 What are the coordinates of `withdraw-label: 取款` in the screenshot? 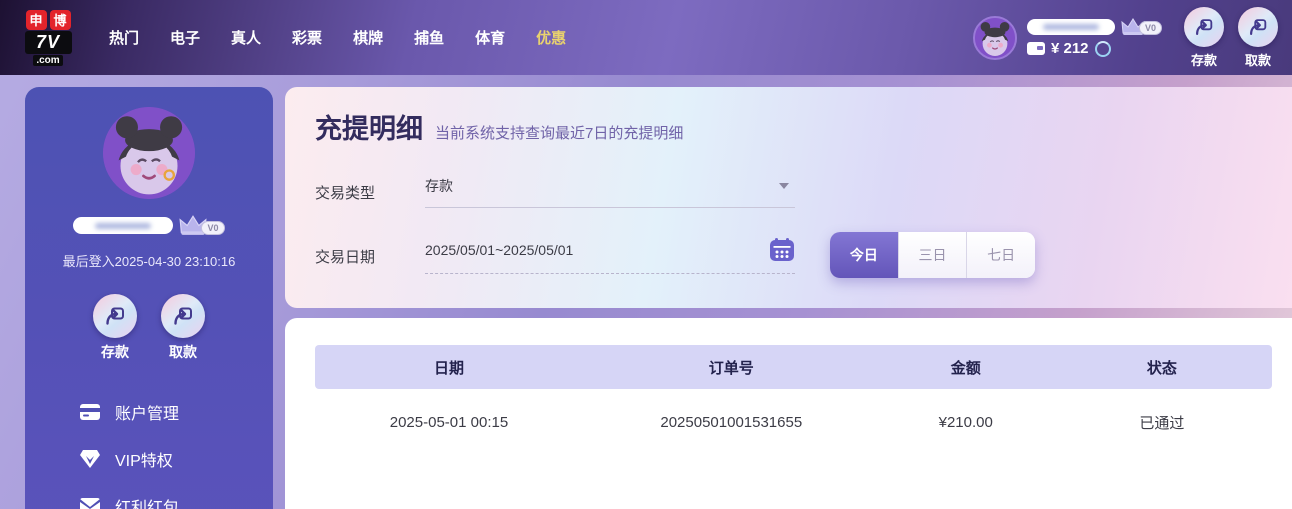 It's located at (1257, 60).